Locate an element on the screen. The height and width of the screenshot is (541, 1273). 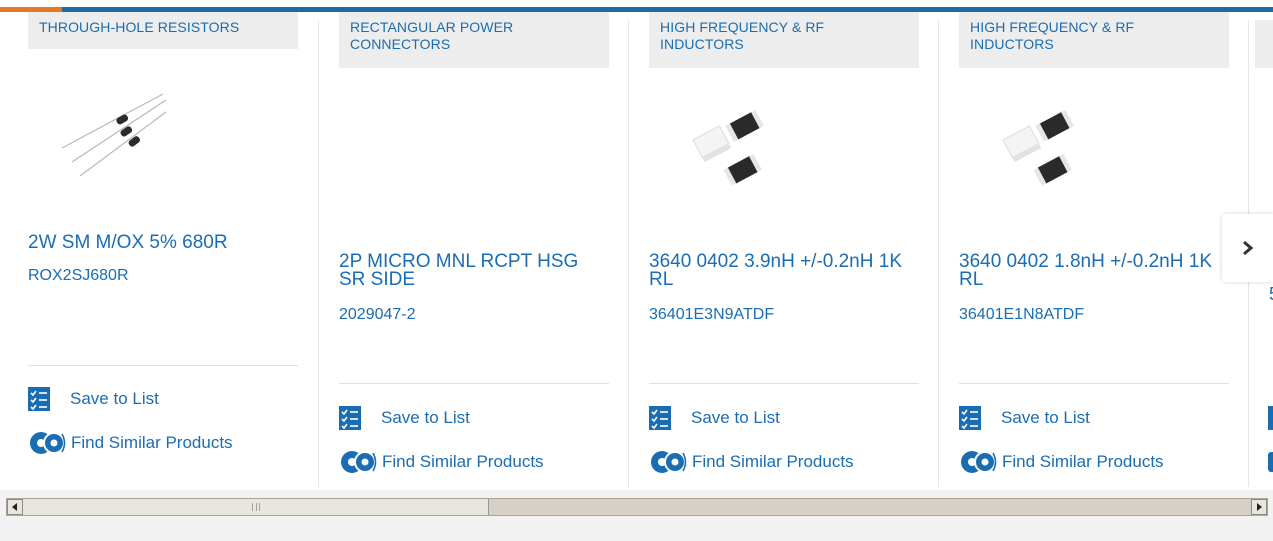
chevron-right-icon is located at coordinates (1247, 248).